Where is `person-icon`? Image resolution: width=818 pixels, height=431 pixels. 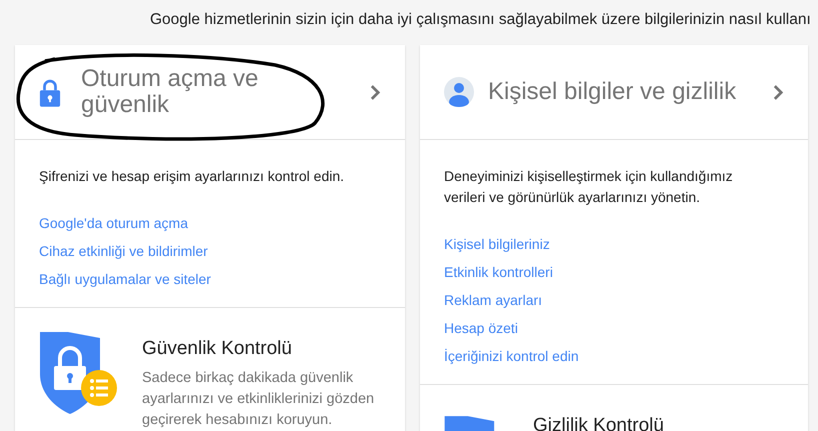
person-icon is located at coordinates (459, 92).